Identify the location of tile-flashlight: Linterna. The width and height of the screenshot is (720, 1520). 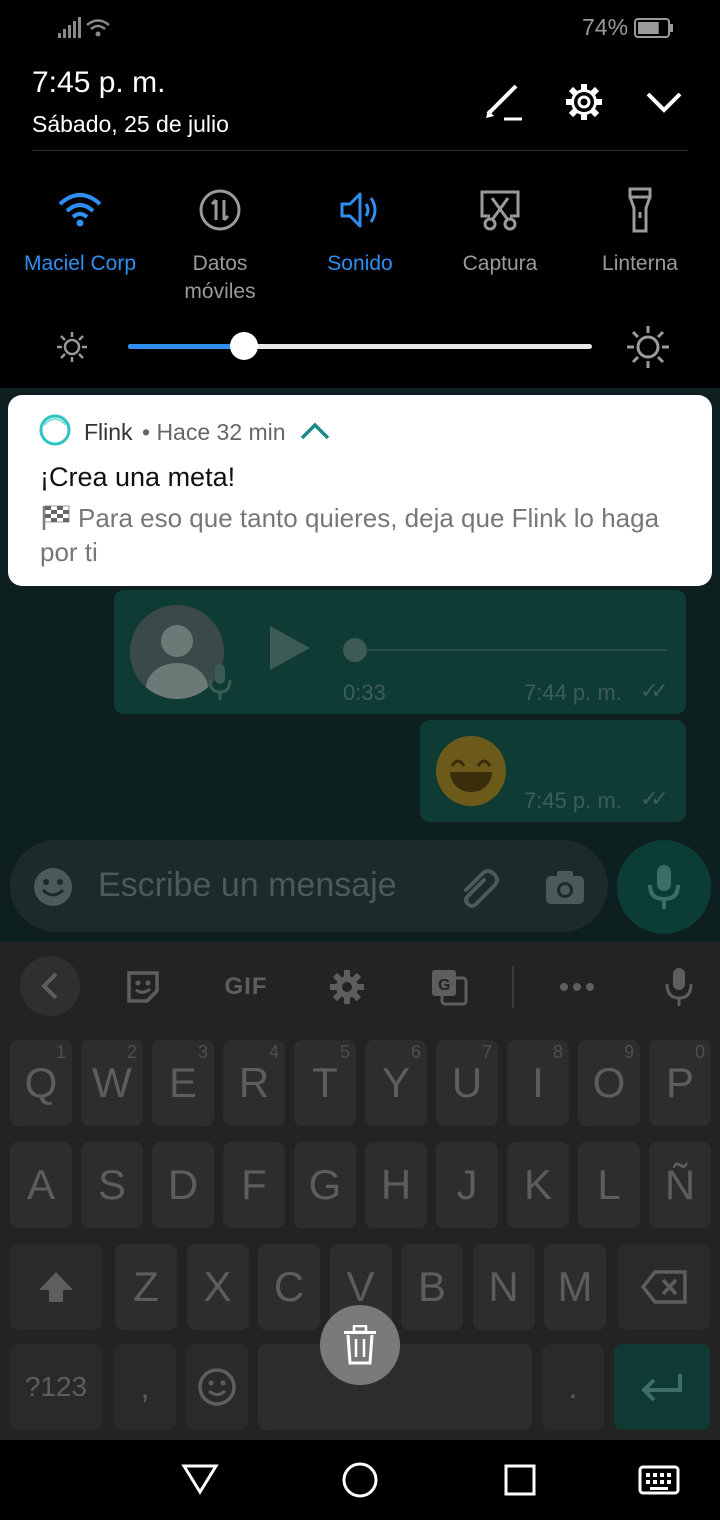
(640, 232).